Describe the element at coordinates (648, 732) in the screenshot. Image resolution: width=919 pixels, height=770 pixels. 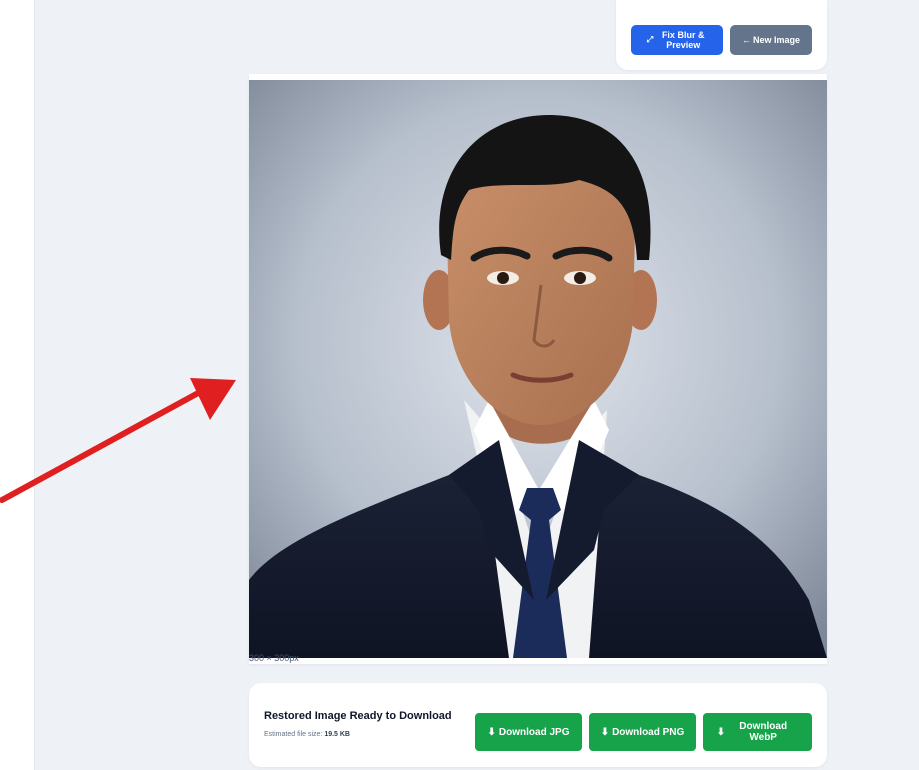
I see `download-png-label: Download PNG` at that location.